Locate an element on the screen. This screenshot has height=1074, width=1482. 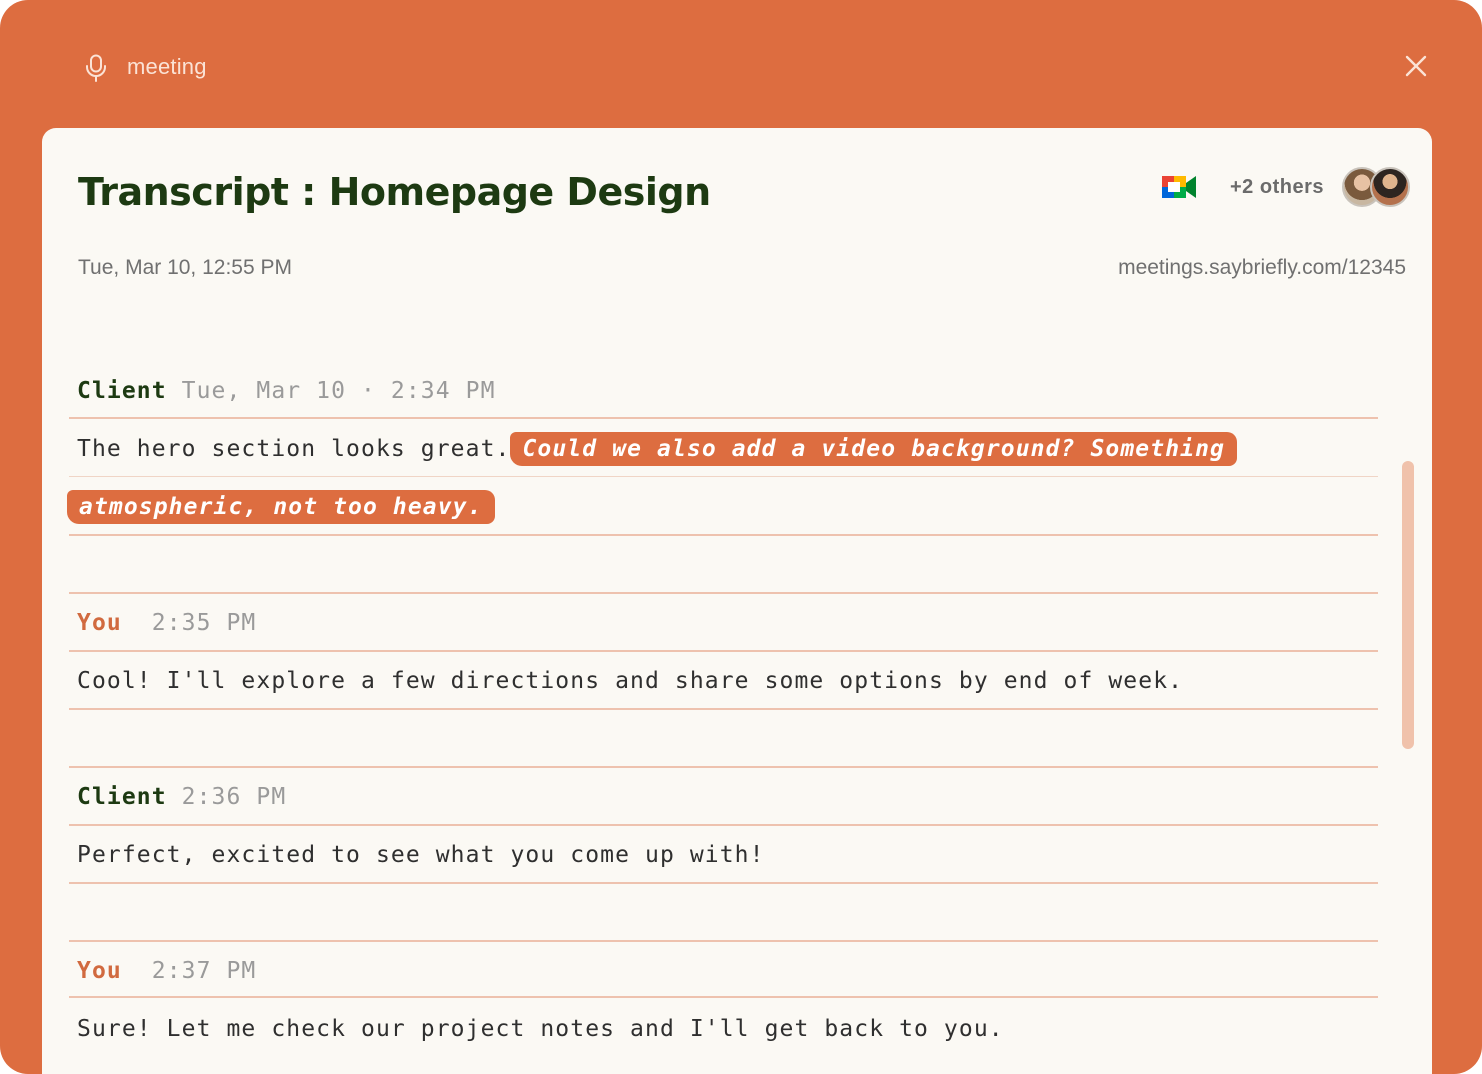
topbar-title: meeting is located at coordinates (167, 66).